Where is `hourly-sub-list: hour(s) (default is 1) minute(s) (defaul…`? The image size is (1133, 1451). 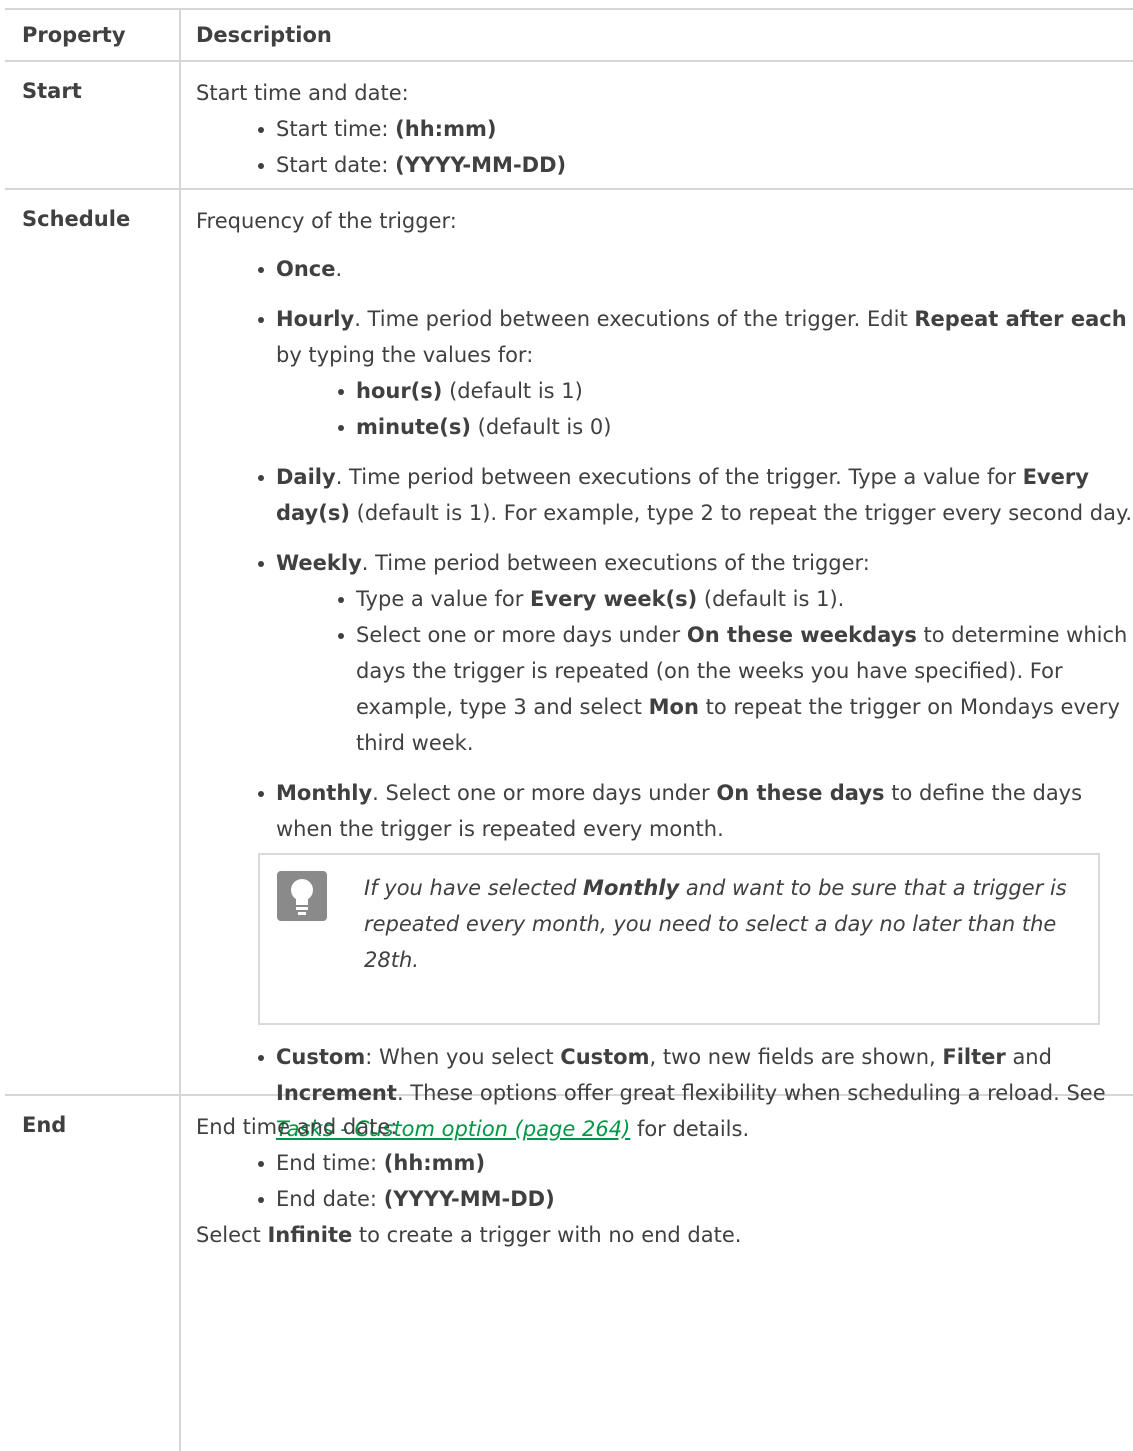 hourly-sub-list: hour(s) (default is 1) minute(s) (defaul… is located at coordinates (704, 409).